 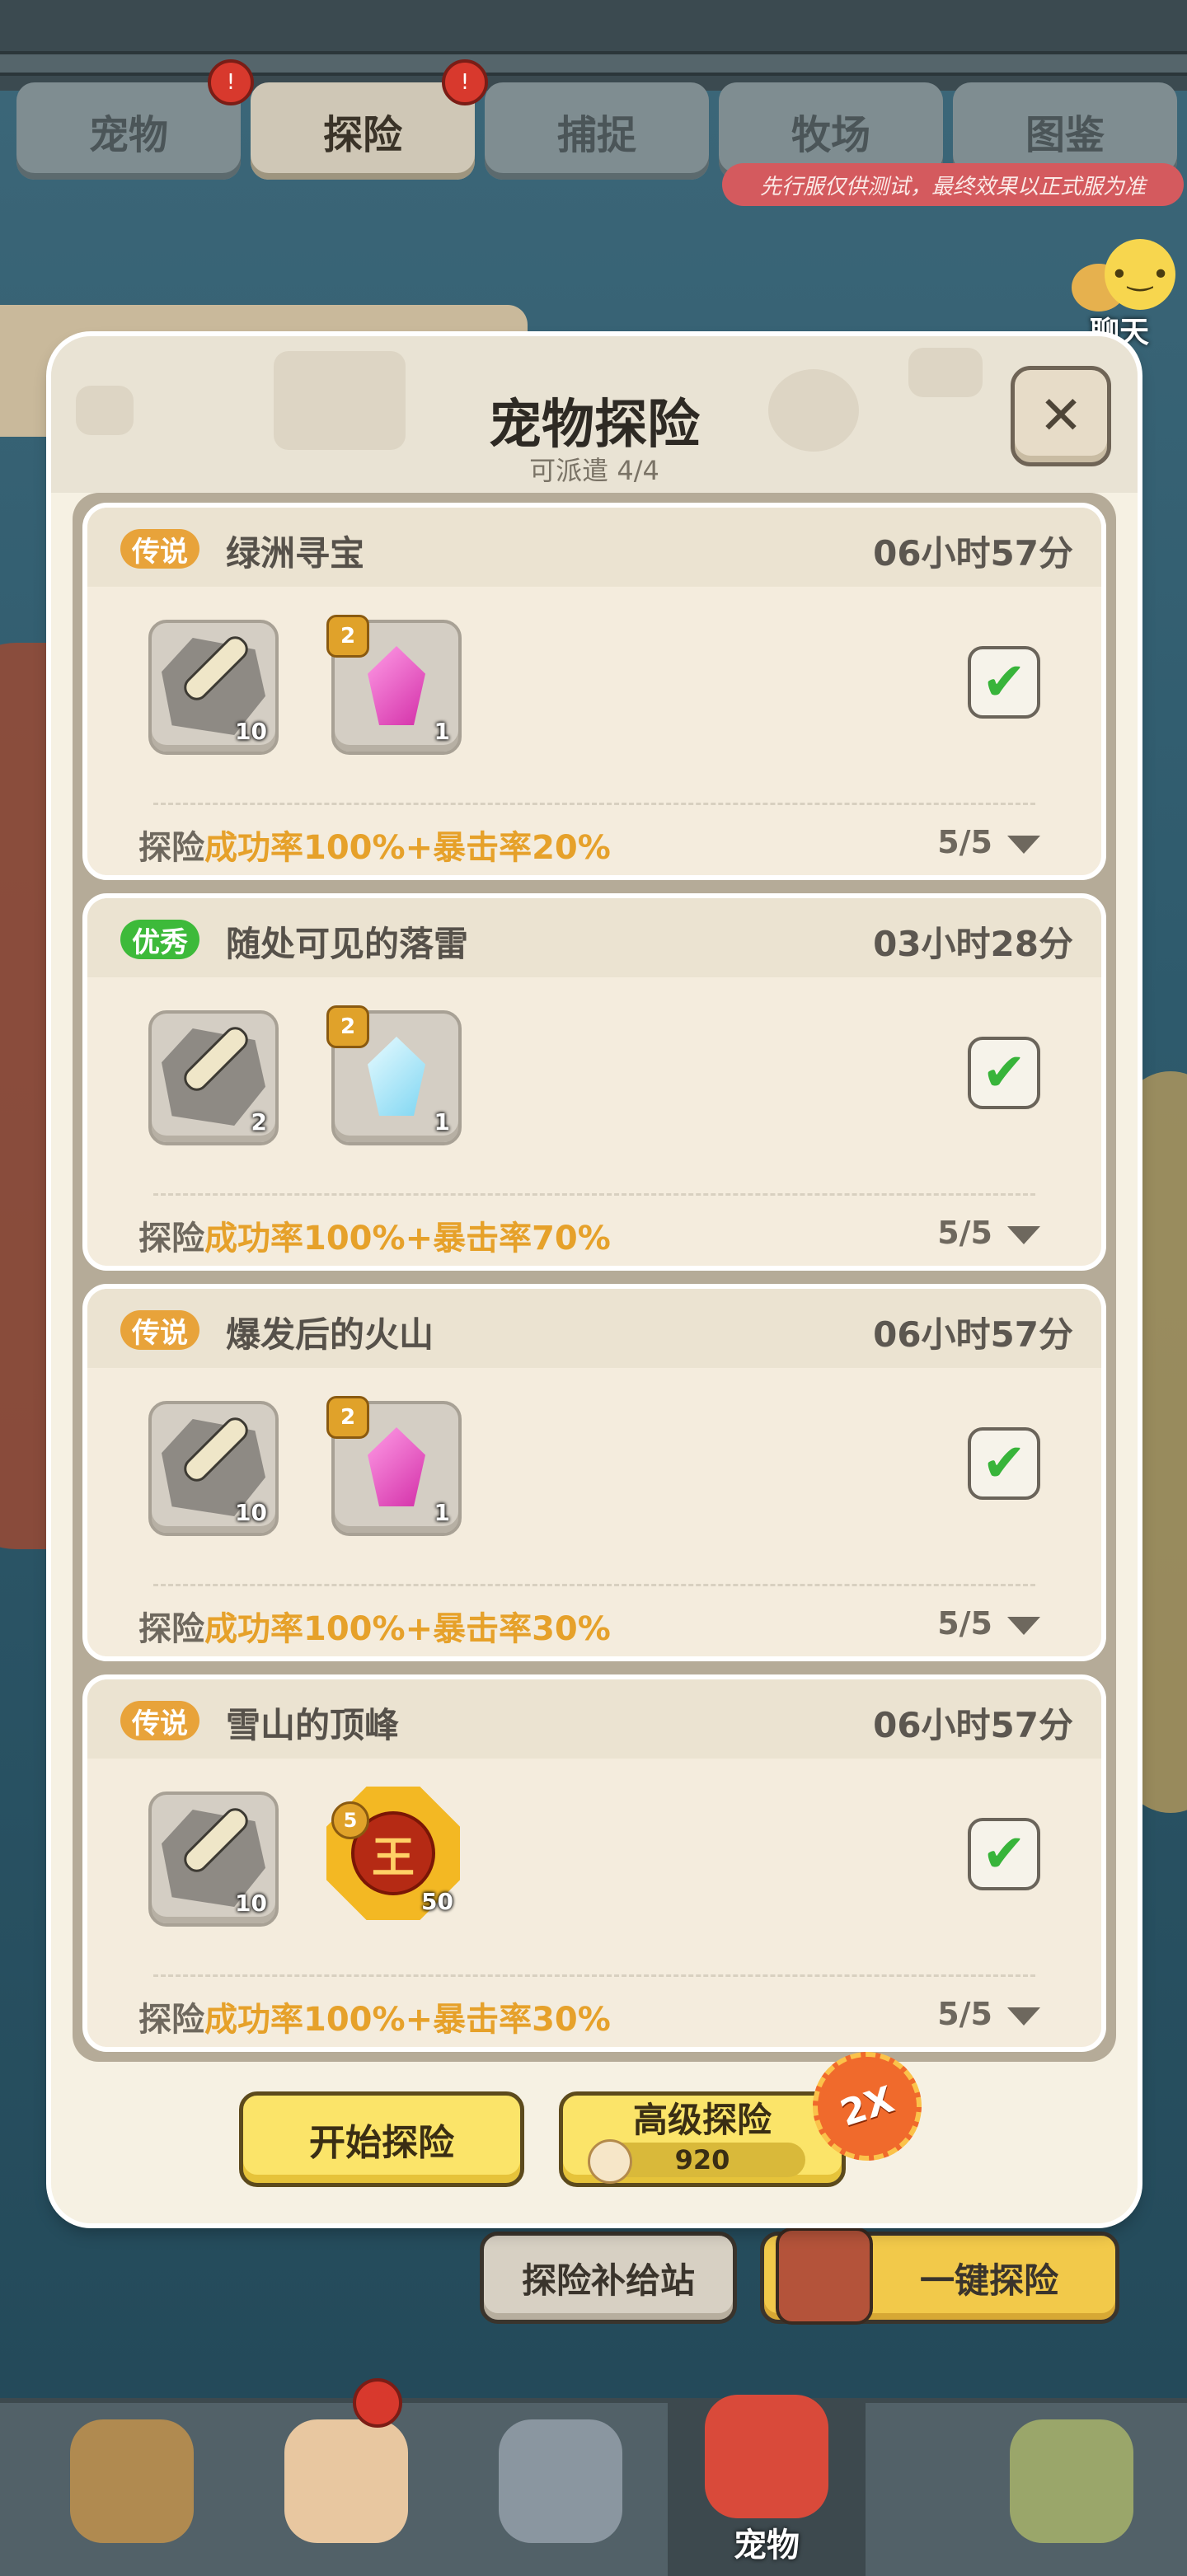 I want to click on item-quantity: 1, so click(x=442, y=731).